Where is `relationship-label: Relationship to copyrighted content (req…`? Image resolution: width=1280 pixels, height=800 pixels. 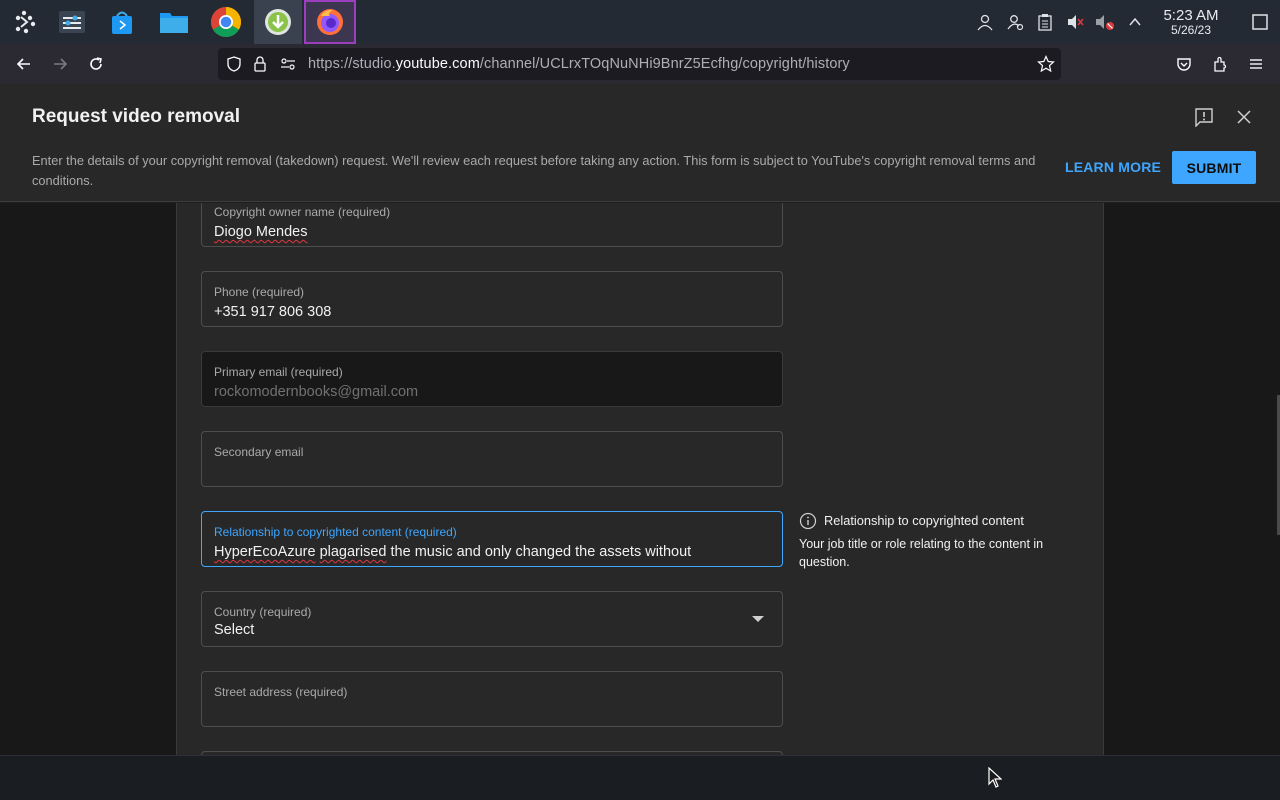 relationship-label: Relationship to copyrighted content (req… is located at coordinates (335, 532).